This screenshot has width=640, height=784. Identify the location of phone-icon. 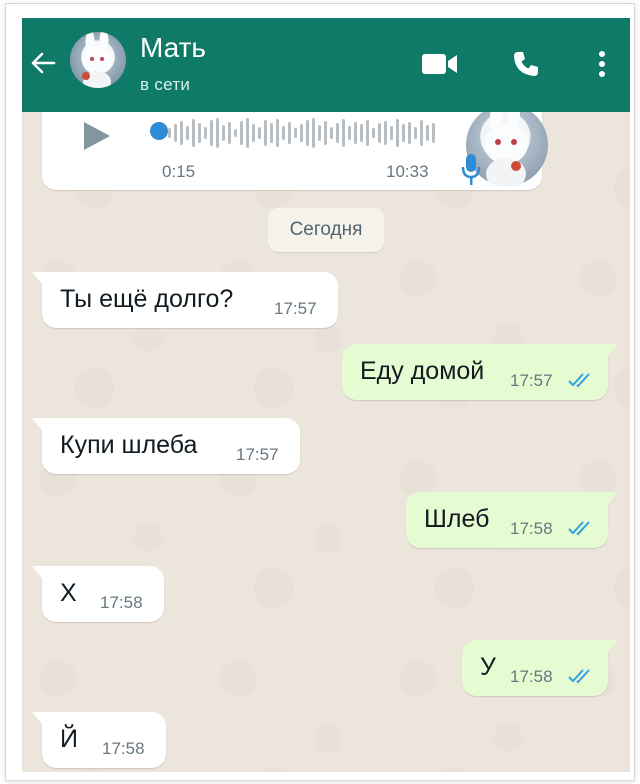
(526, 64).